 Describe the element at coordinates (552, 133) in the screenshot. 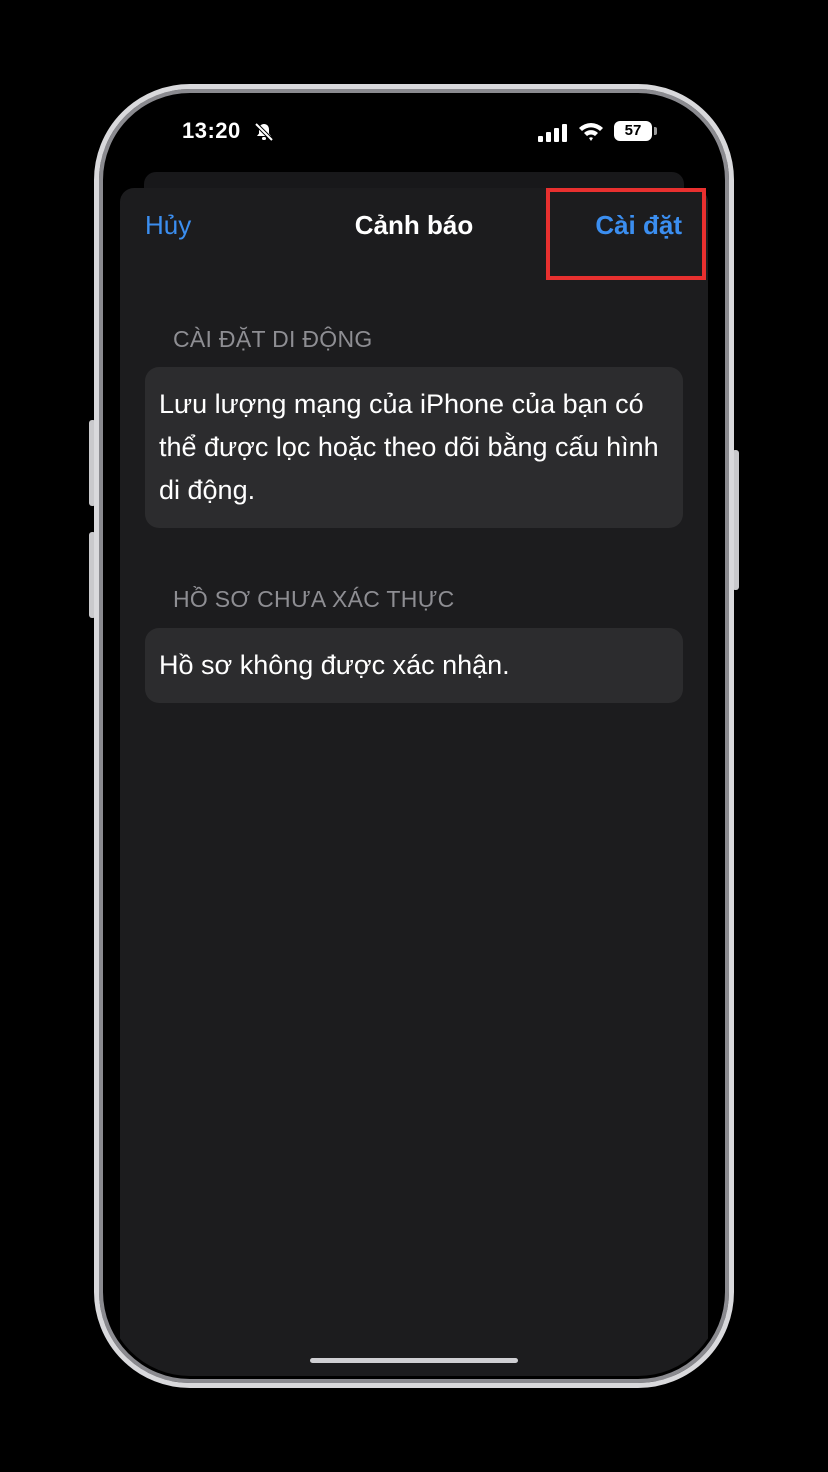

I see `signal-icon` at that location.